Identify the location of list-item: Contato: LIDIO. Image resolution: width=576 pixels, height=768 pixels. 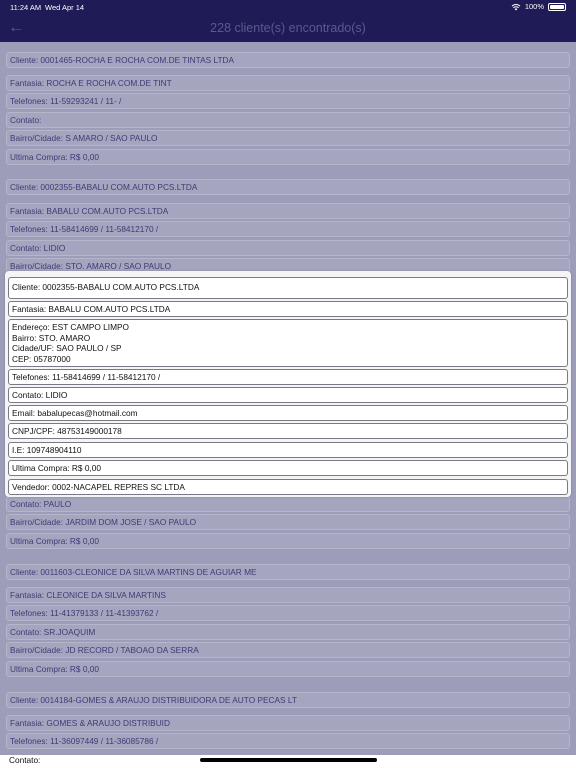
(288, 248).